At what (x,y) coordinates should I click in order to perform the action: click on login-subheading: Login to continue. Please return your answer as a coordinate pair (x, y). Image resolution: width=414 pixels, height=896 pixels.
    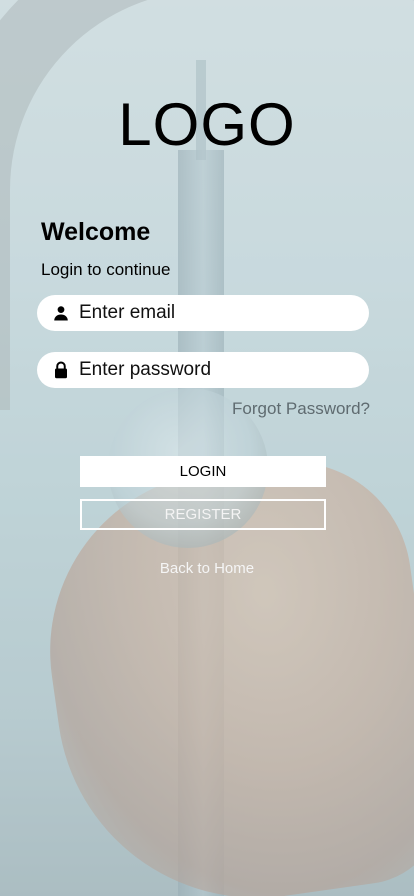
    Looking at the image, I should click on (106, 269).